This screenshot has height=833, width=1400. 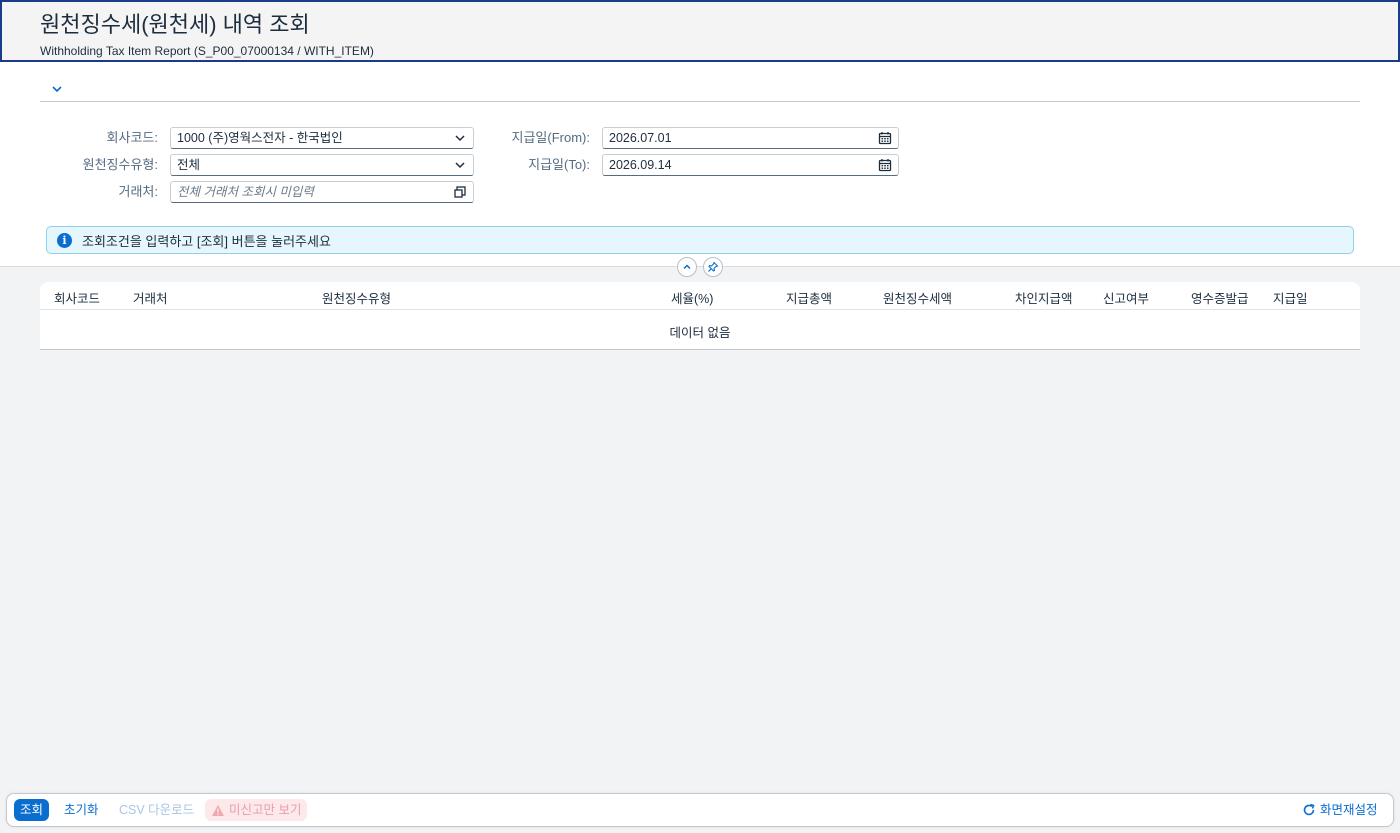 What do you see at coordinates (322, 165) in the screenshot?
I see `withholding-type-select: 전체` at bounding box center [322, 165].